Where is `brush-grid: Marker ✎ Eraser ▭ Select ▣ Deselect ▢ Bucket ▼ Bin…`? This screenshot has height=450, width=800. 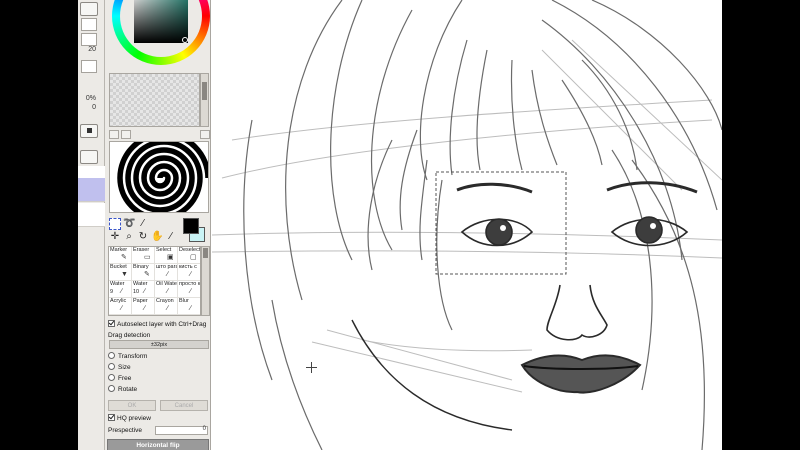 brush-grid: Marker ✎ Eraser ▭ Select ▣ Deselect ▢ Bucket ▼ Bin… is located at coordinates (154, 281).